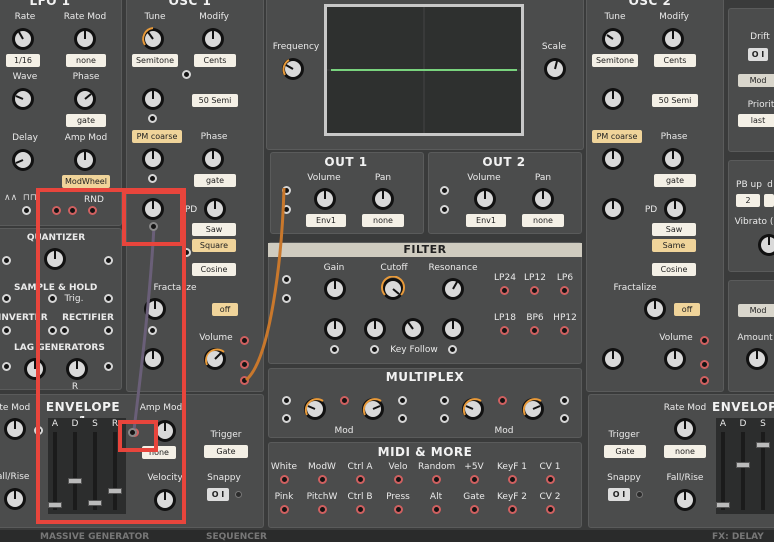 The image size is (774, 542). What do you see at coordinates (153, 218) in the screenshot?
I see `highlight-pm-knob` at bounding box center [153, 218].